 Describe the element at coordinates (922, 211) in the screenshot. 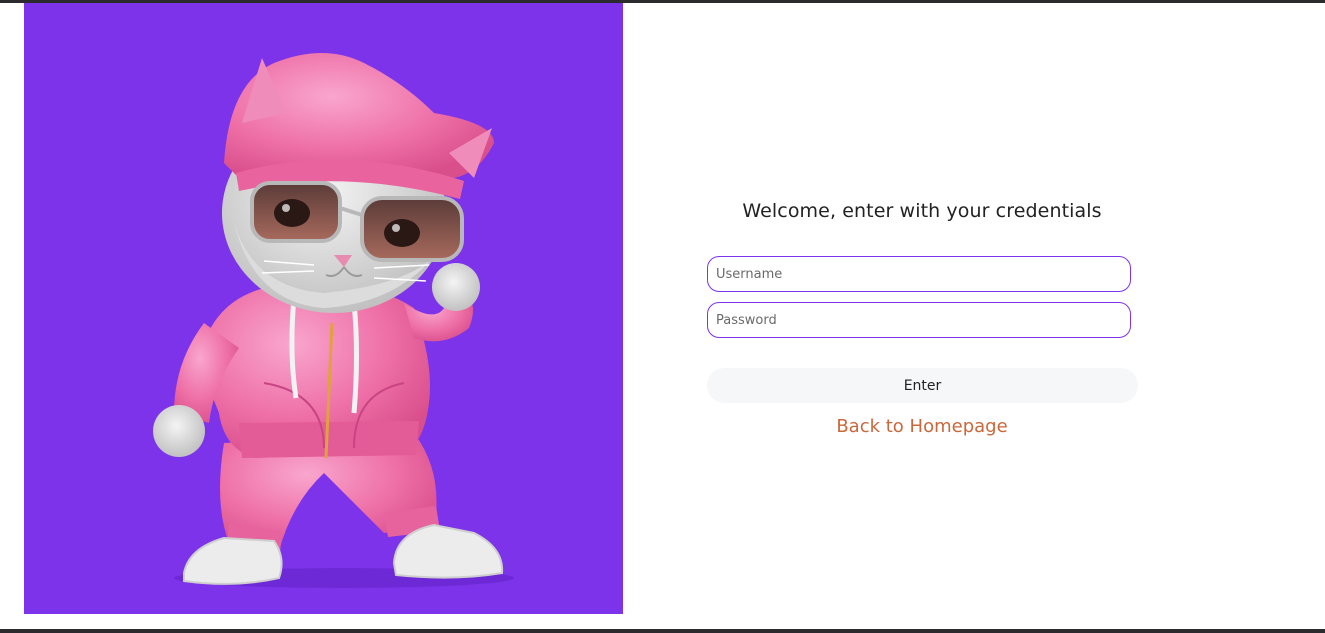

I see `welcome-heading: Welcome, enter with your credentials` at that location.